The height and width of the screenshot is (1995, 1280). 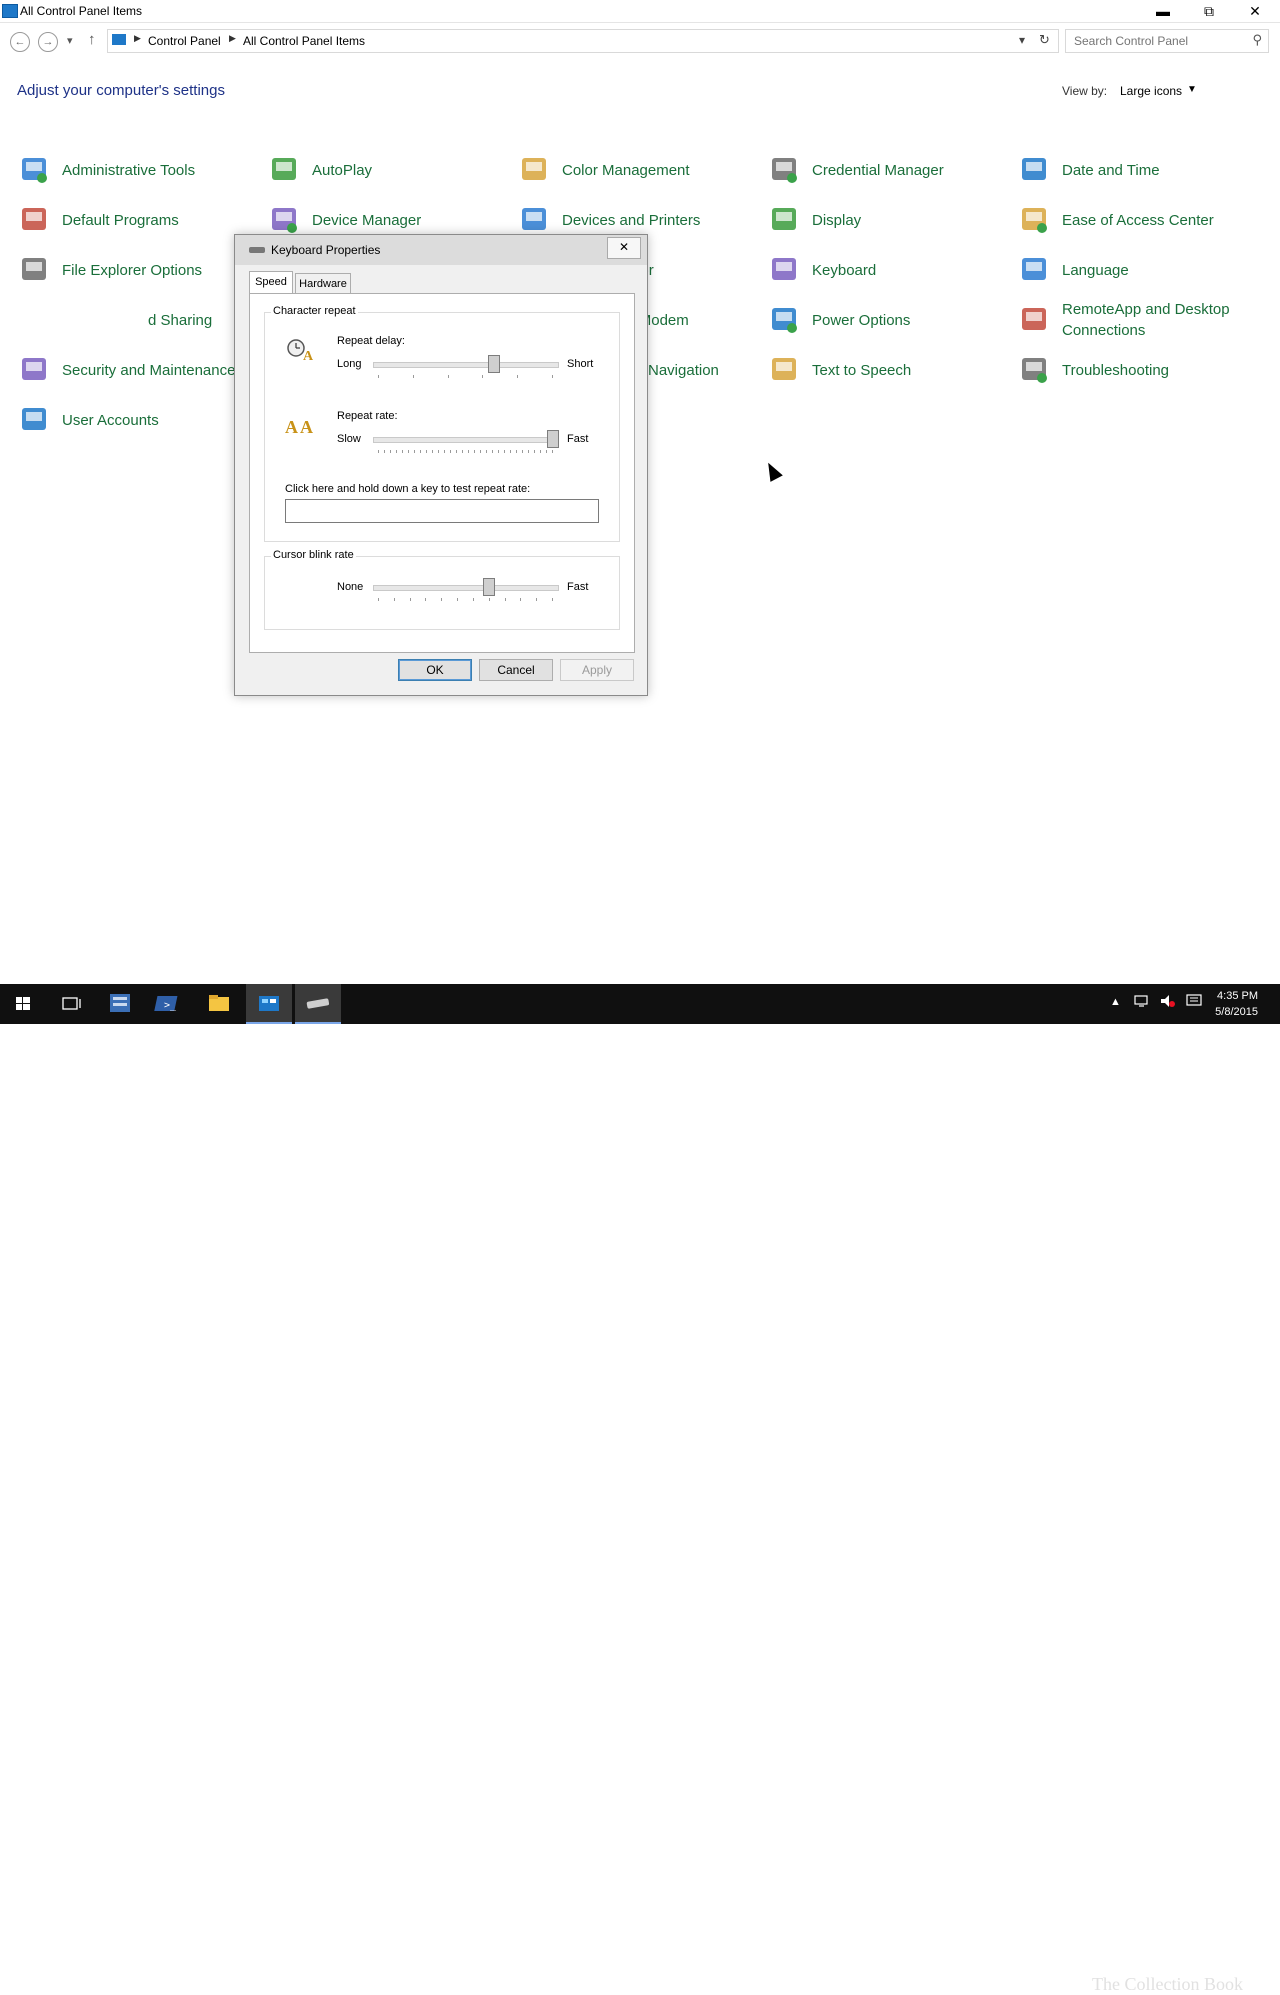 I want to click on control-panel-item: Credential Manager, so click(x=886, y=170).